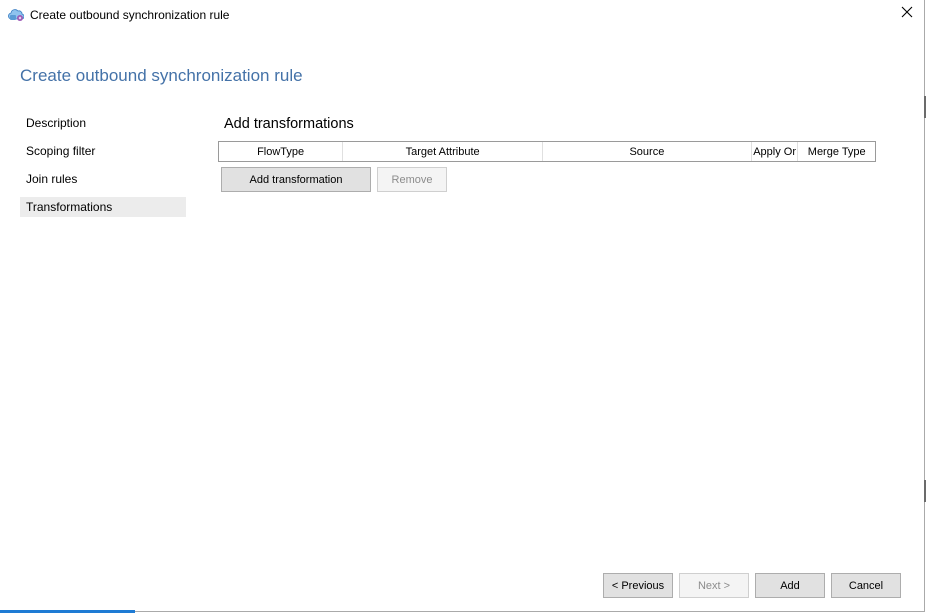 The height and width of the screenshot is (613, 926). What do you see at coordinates (130, 15) in the screenshot?
I see `window-title: Create outbound synchronization rule` at bounding box center [130, 15].